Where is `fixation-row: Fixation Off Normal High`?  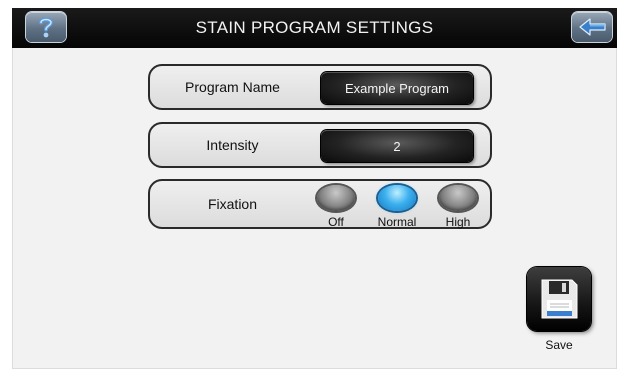
fixation-row: Fixation Off Normal High is located at coordinates (320, 204).